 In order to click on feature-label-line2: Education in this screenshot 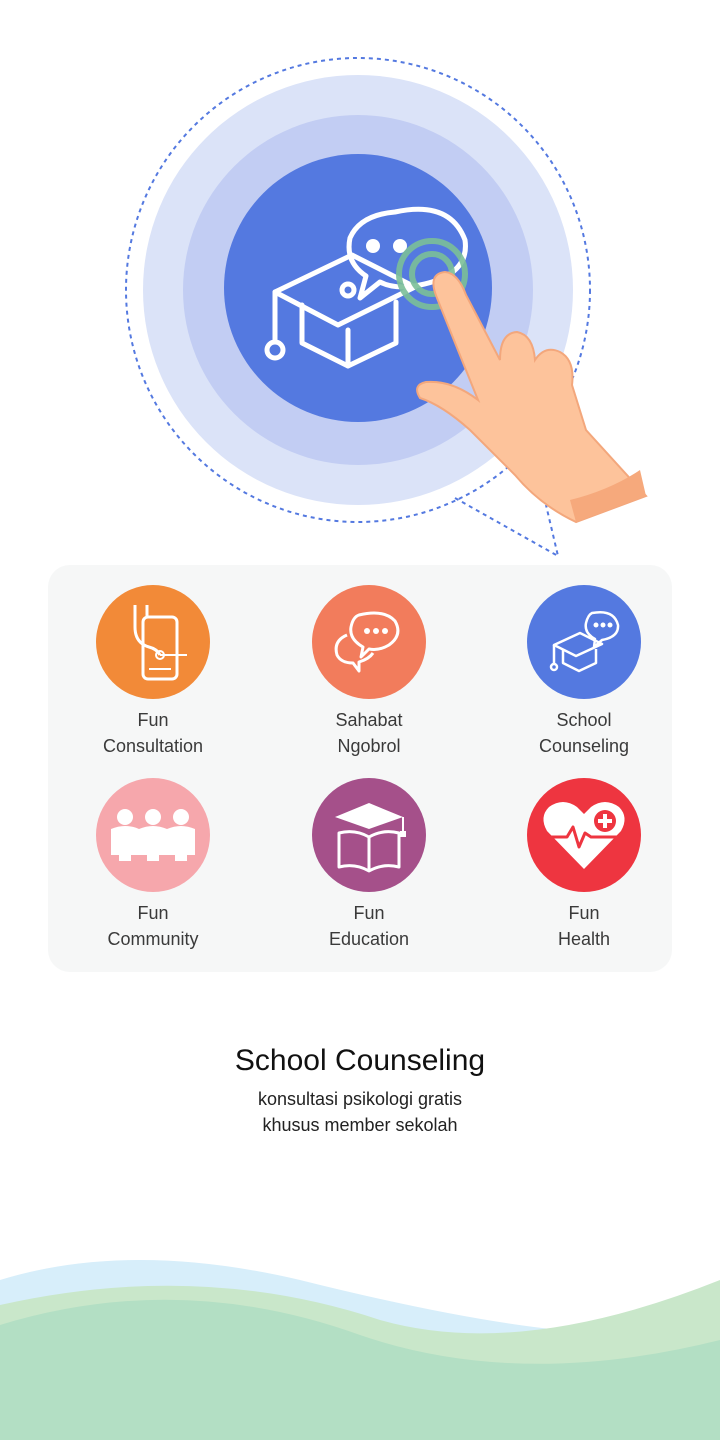, I will do `click(369, 939)`.